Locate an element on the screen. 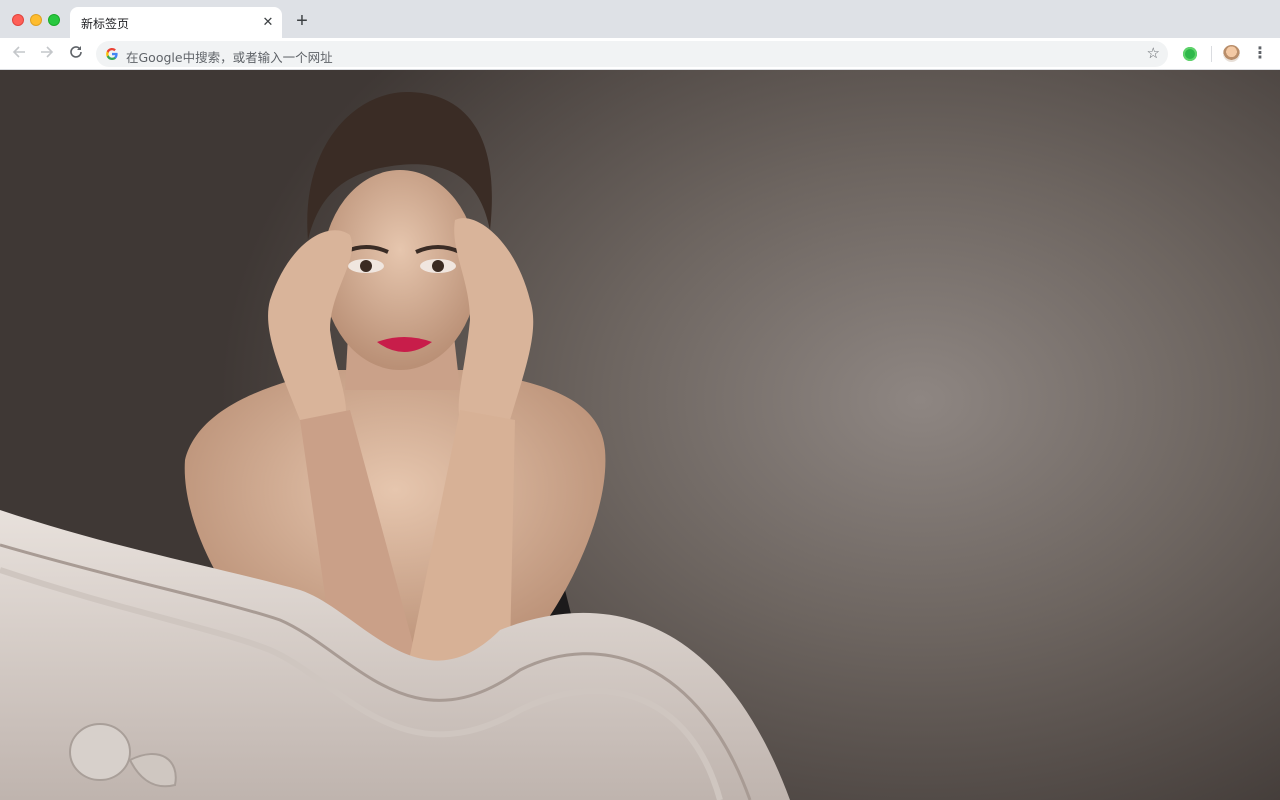 Image resolution: width=1280 pixels, height=800 pixels. tab-new-tab: 新标签页 ✕ is located at coordinates (176, 22).